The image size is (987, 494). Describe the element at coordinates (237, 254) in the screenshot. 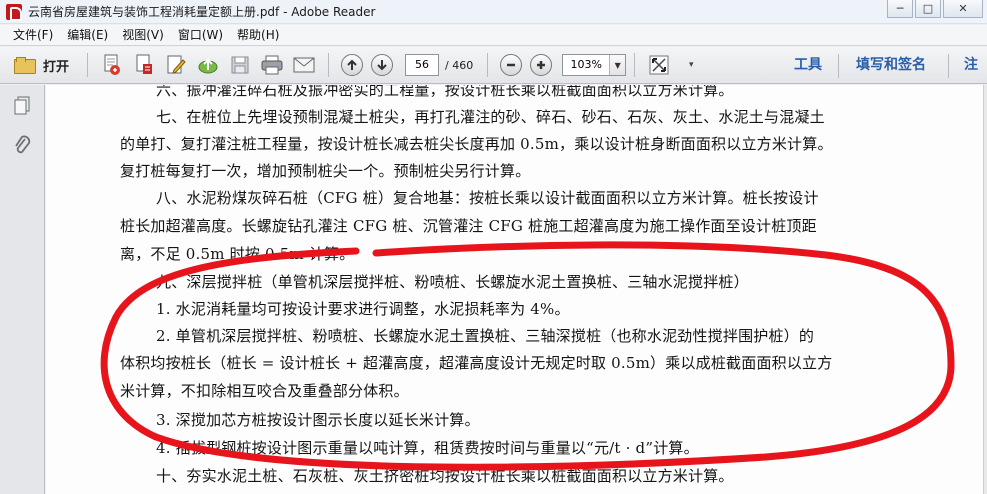

I see `doc-line: 离，不足 0.5m 时按 0.5m 计算。` at that location.